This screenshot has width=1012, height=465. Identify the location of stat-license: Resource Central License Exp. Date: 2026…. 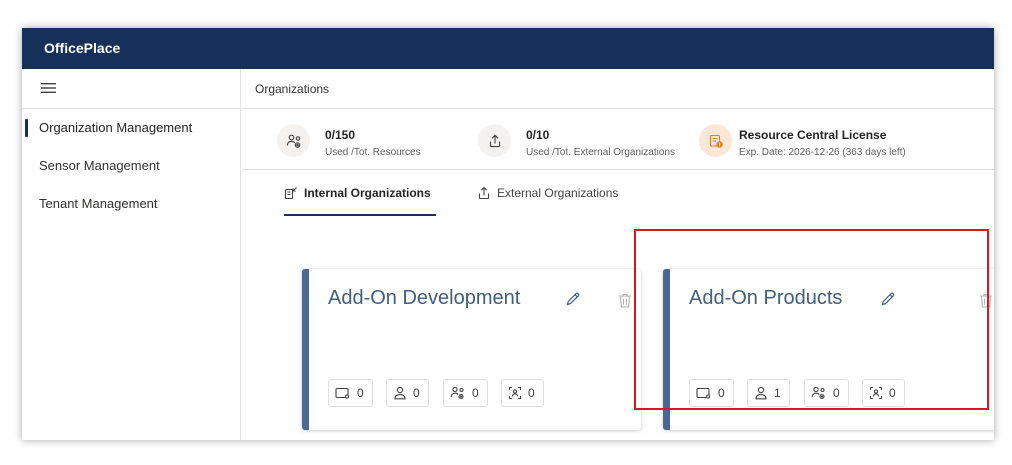
(819, 141).